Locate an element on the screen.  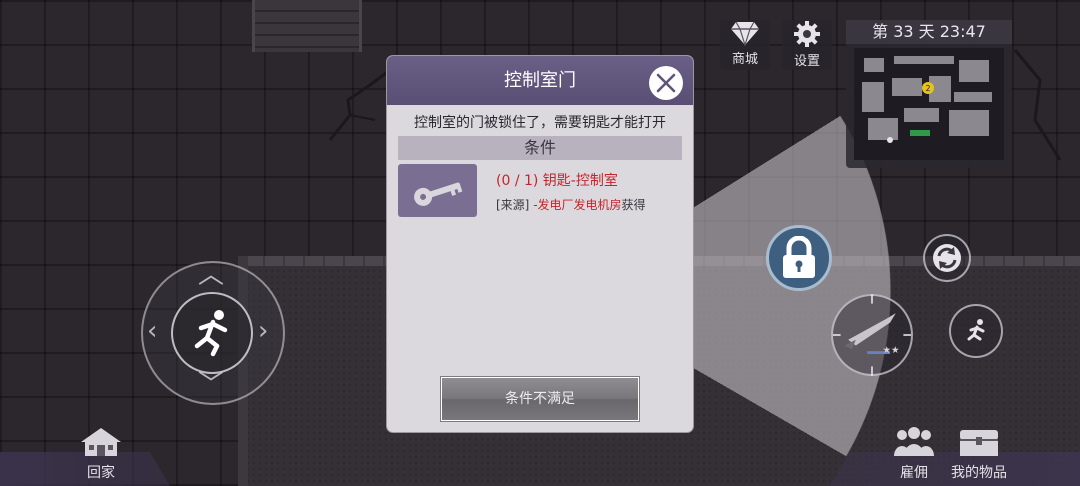
group-people-icon is located at coordinates (914, 441).